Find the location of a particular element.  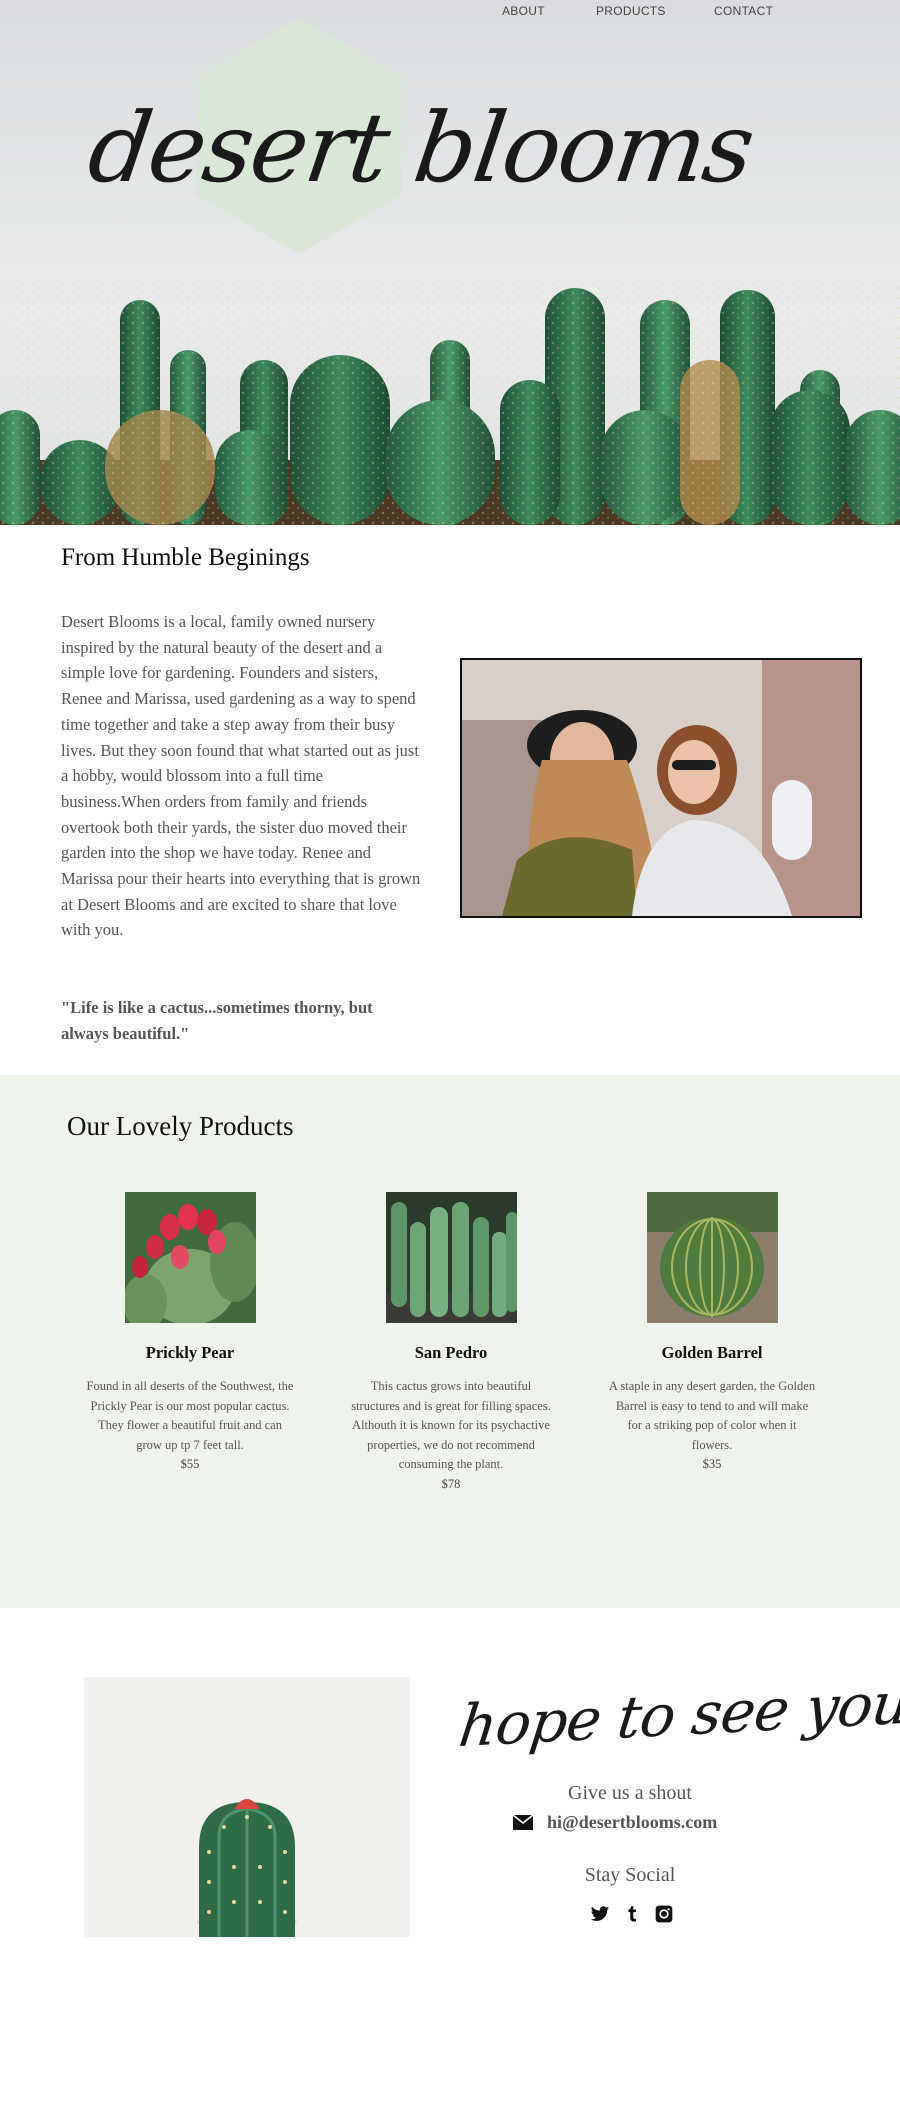

envelope-icon is located at coordinates (523, 1822).